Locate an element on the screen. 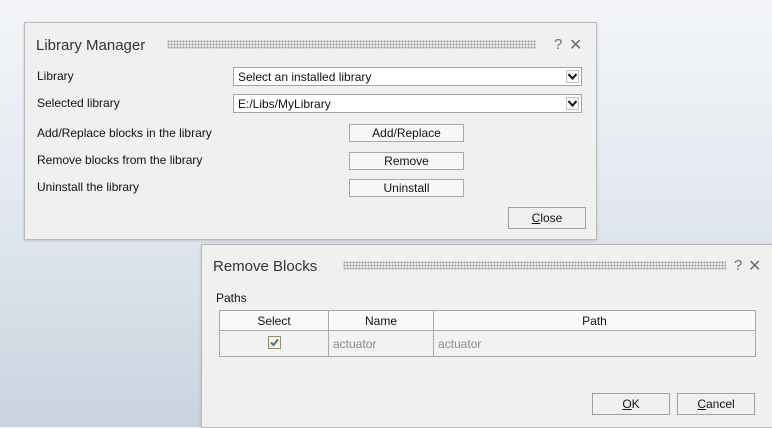 The image size is (772, 428). dialog-title: Remove Blocks is located at coordinates (265, 266).